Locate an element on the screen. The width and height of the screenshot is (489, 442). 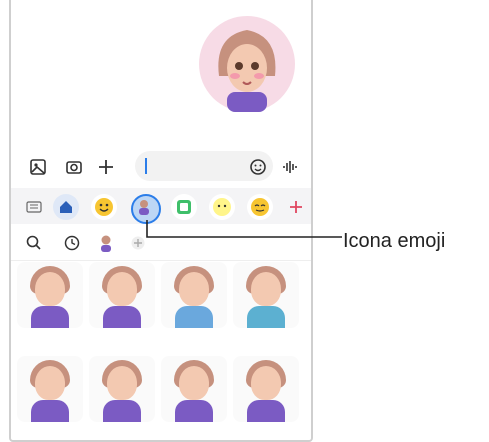
emoji-icon is located at coordinates (104, 207).